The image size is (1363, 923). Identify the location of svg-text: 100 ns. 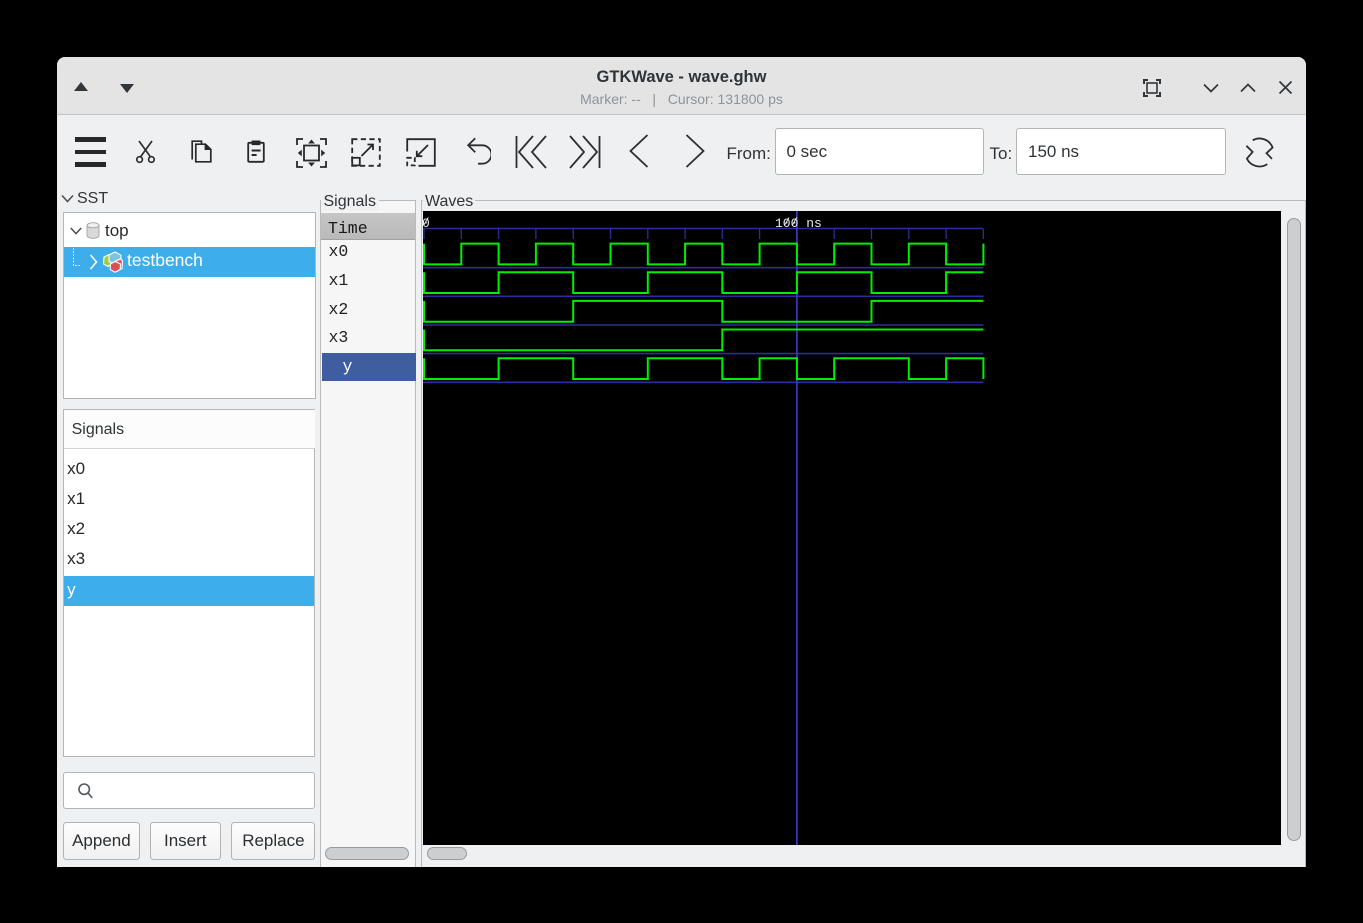
(798, 223).